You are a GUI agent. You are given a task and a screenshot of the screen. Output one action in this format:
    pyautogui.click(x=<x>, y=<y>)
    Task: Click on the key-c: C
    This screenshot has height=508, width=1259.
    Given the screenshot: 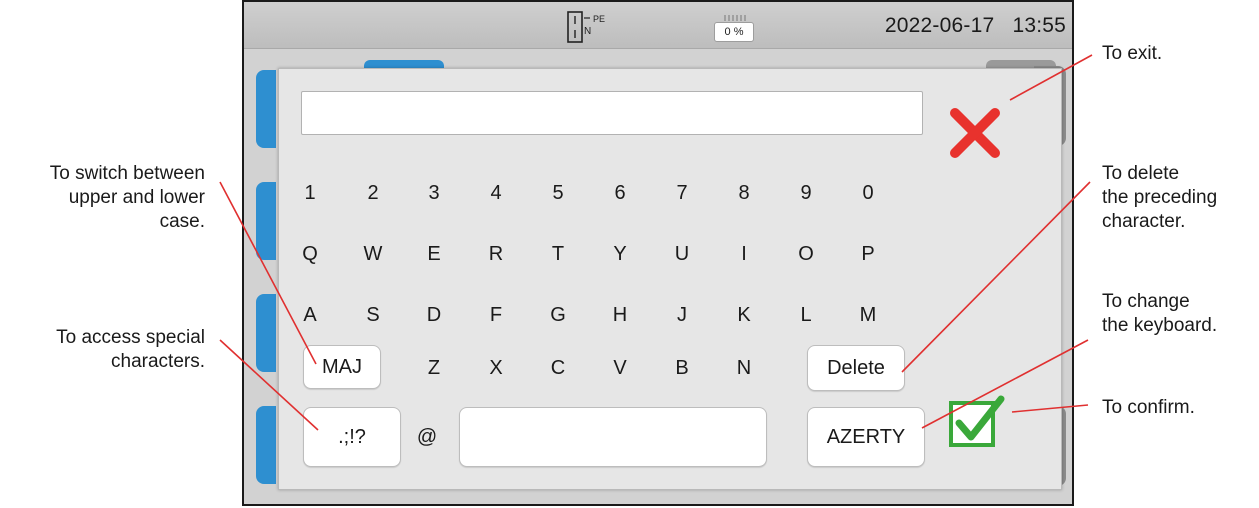 What is the action you would take?
    pyautogui.click(x=558, y=368)
    